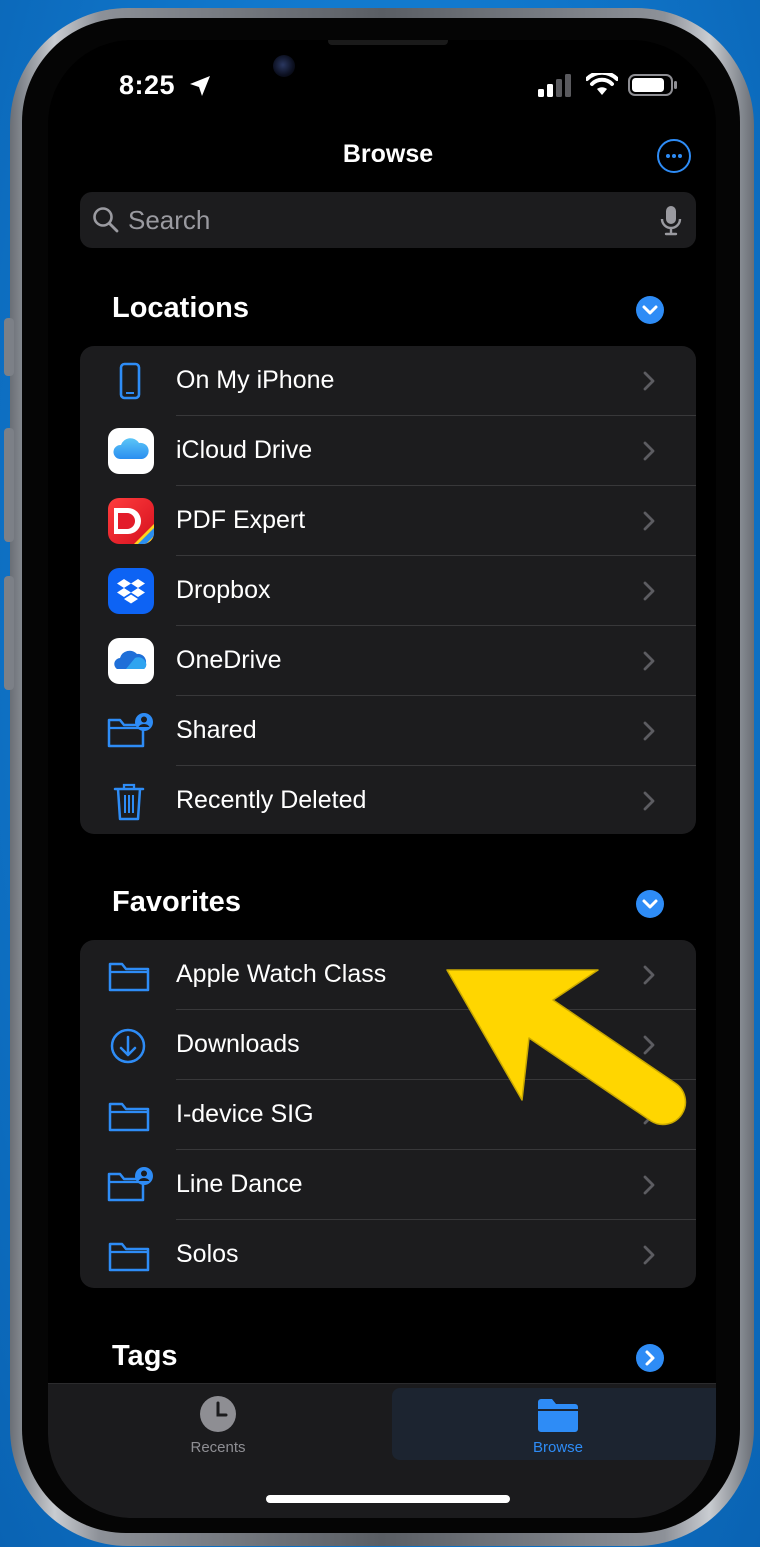 The width and height of the screenshot is (760, 1547). I want to click on icloud-icon, so click(131, 451).